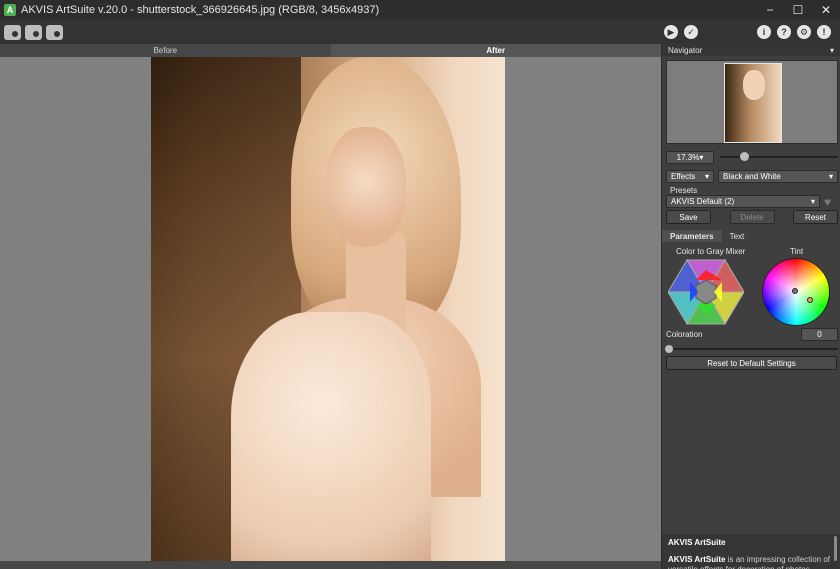 The image size is (840, 569). I want to click on navigator-preview, so click(752, 102).